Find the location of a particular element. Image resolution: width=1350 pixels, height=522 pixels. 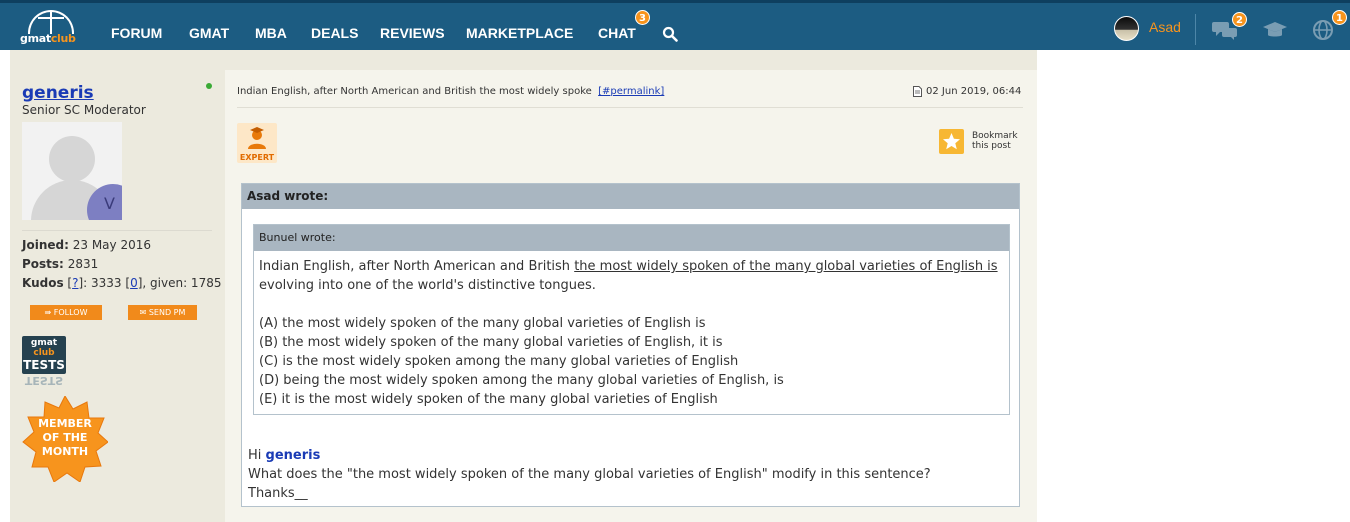

messages-badge: 2 is located at coordinates (1239, 19).